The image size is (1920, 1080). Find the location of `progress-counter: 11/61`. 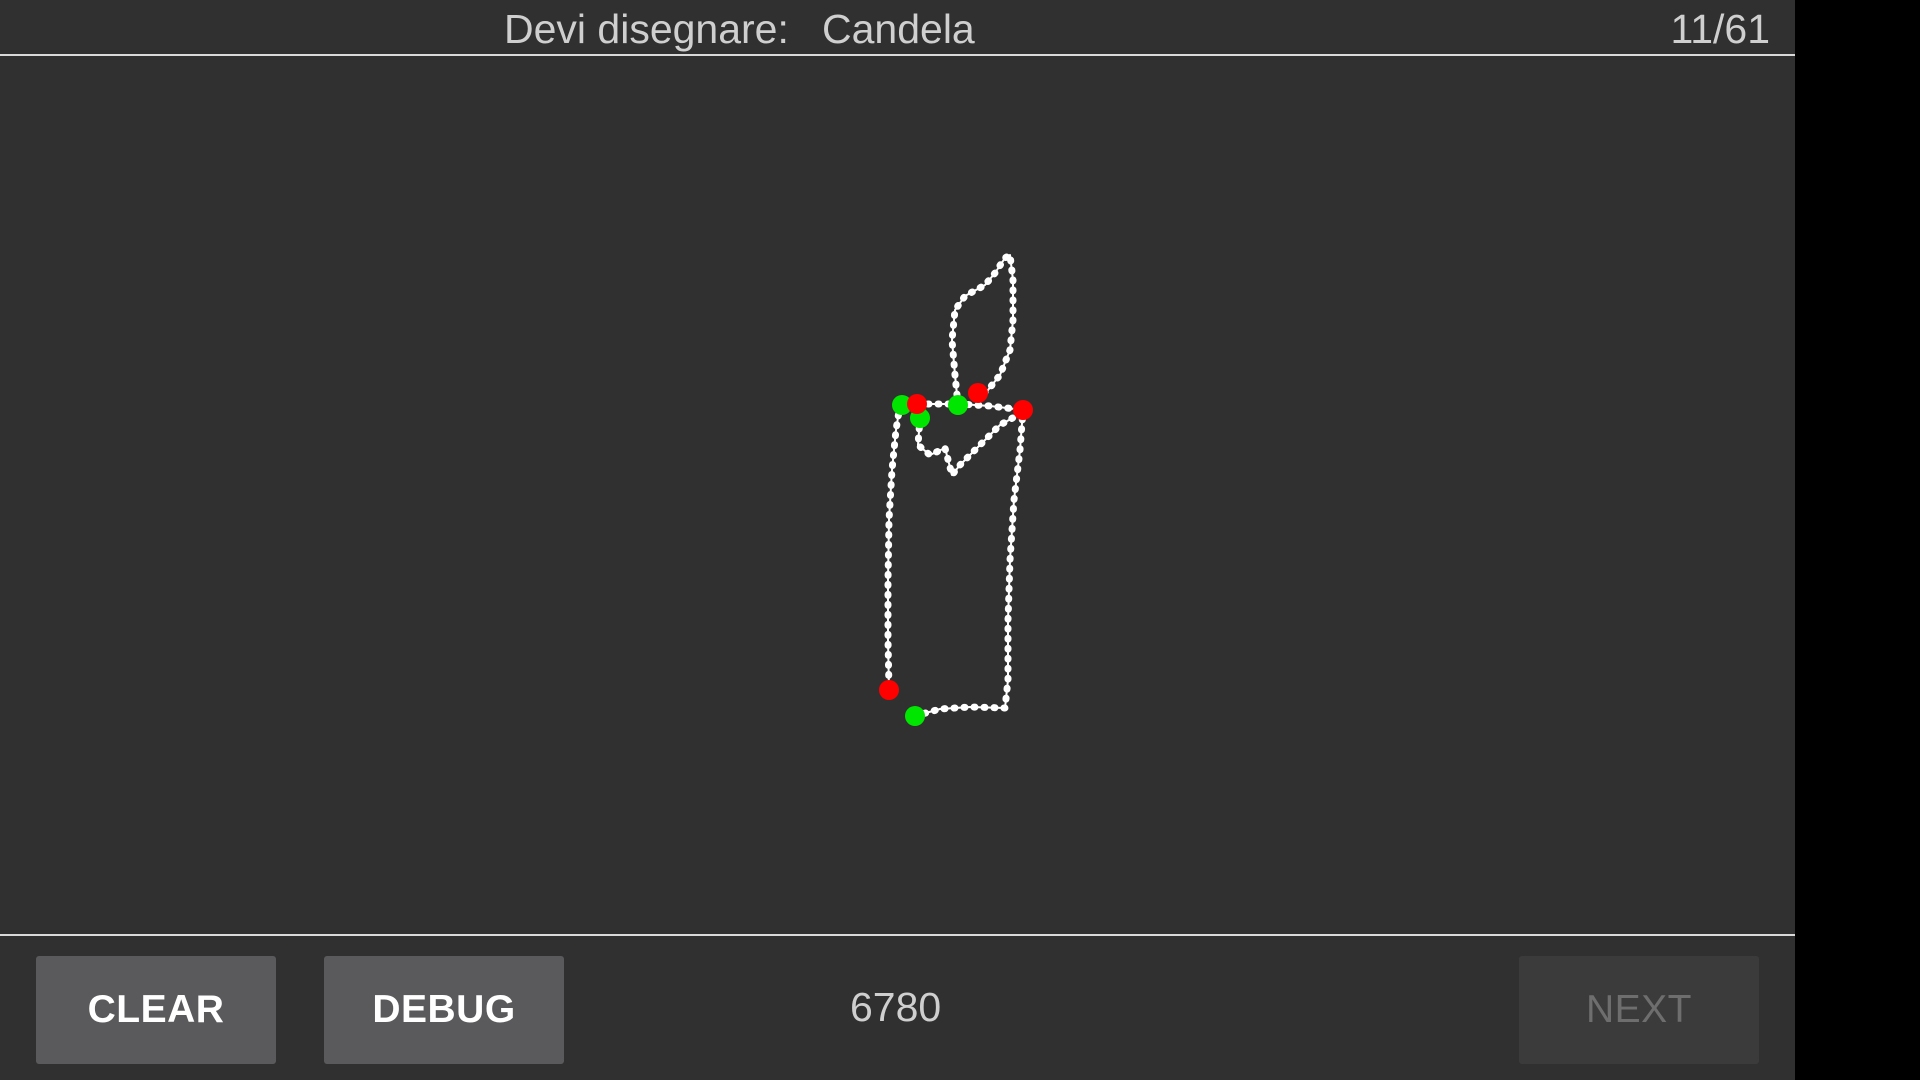

progress-counter: 11/61 is located at coordinates (1720, 29).